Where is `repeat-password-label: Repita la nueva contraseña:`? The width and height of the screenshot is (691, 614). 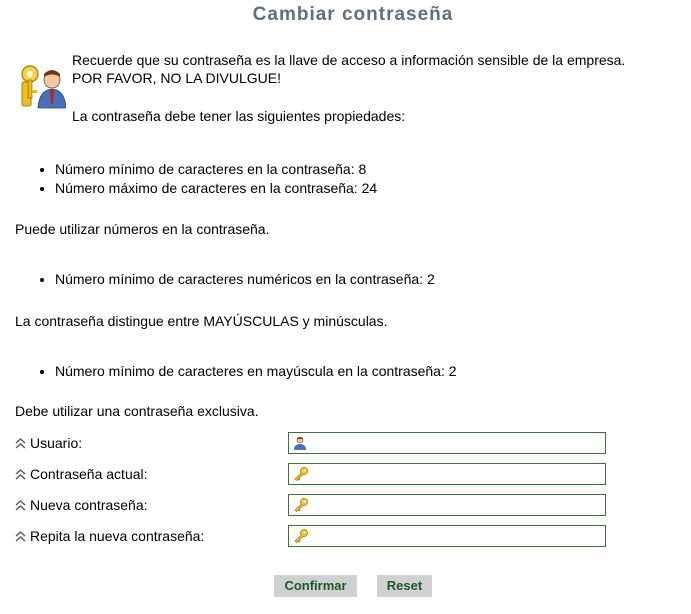 repeat-password-label: Repita la nueva contraseña: is located at coordinates (117, 536).